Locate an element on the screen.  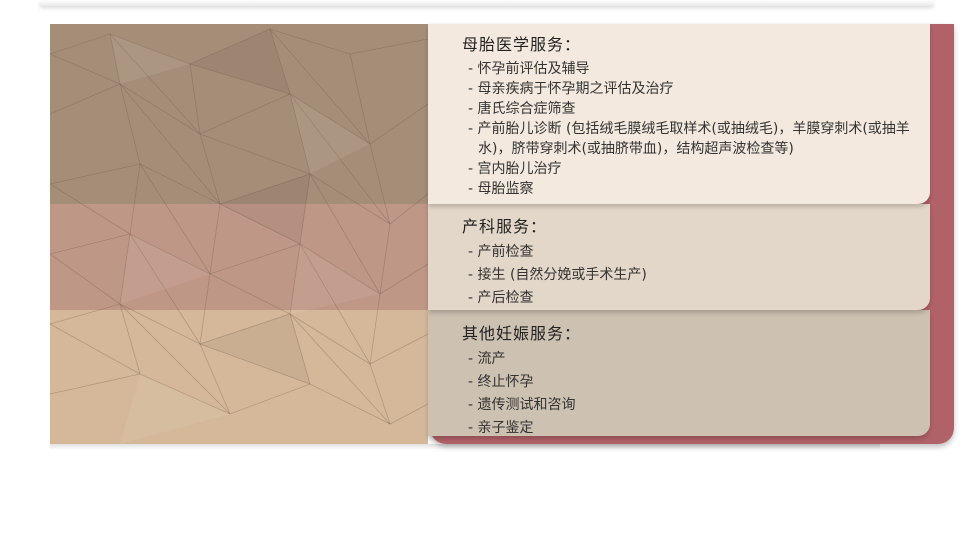
list-item: 唐氏综合症筛查 is located at coordinates (699, 109).